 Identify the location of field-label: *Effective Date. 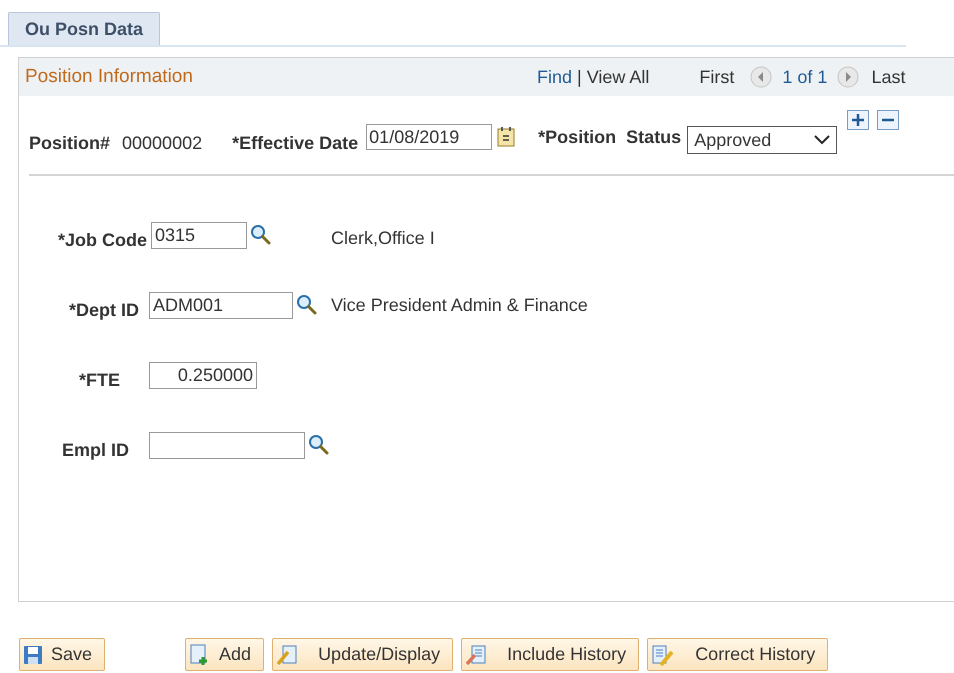
(295, 143).